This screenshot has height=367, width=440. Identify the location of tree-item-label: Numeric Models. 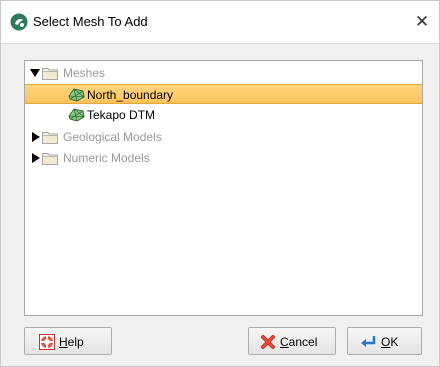
(106, 158).